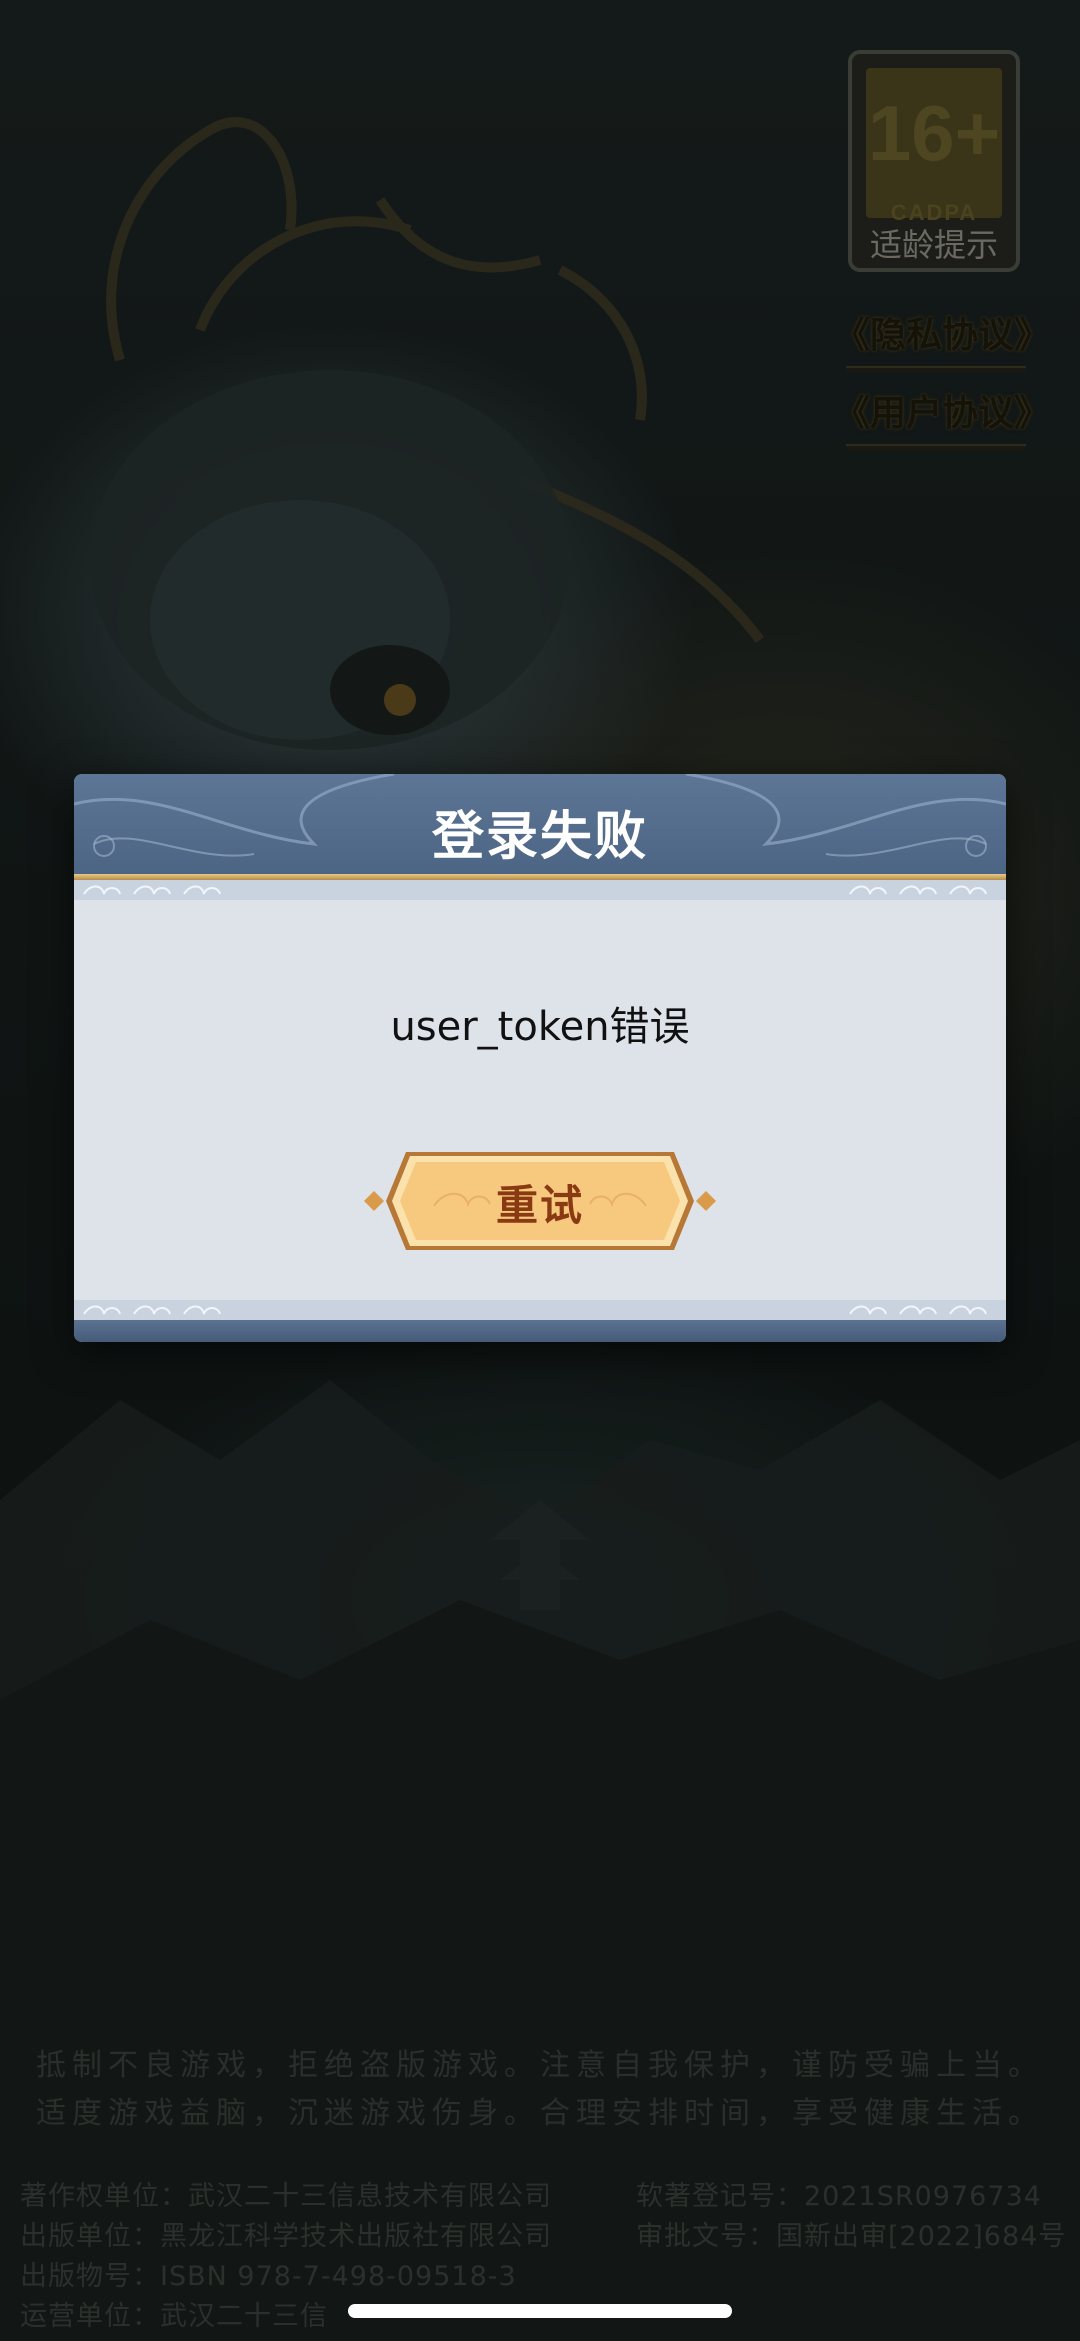 This screenshot has width=1080, height=2341. What do you see at coordinates (540, 1310) in the screenshot?
I see `bottom-cloud-pattern` at bounding box center [540, 1310].